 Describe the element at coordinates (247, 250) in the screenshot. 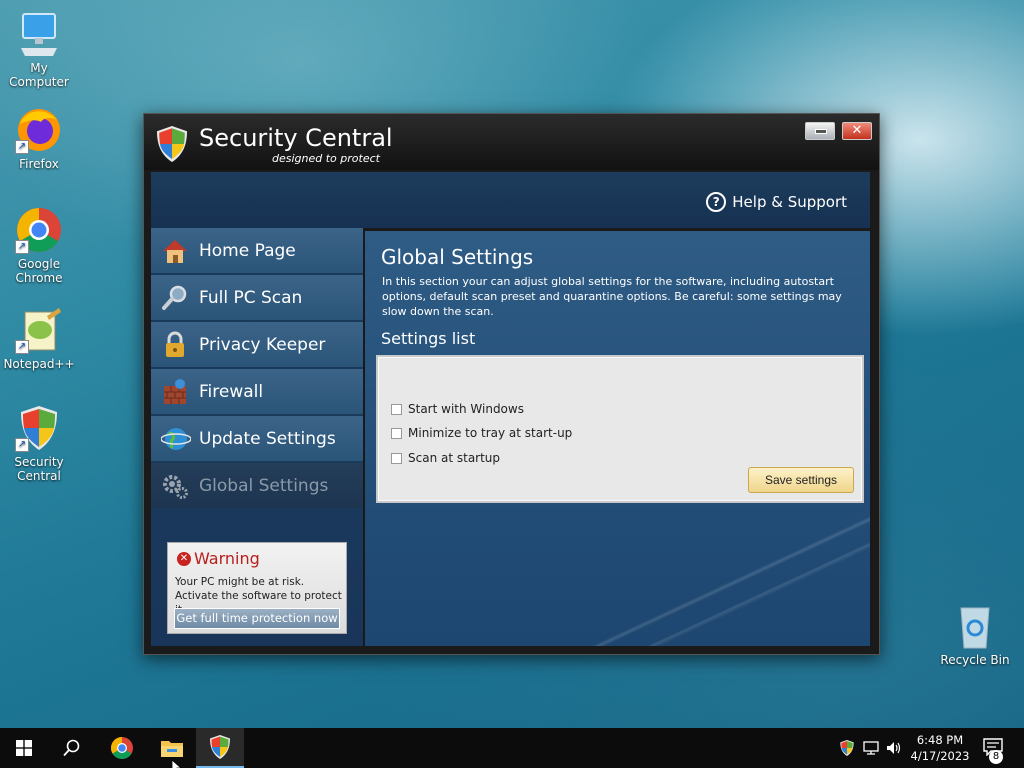

I see `sidebar-item-label: Home Page` at that location.